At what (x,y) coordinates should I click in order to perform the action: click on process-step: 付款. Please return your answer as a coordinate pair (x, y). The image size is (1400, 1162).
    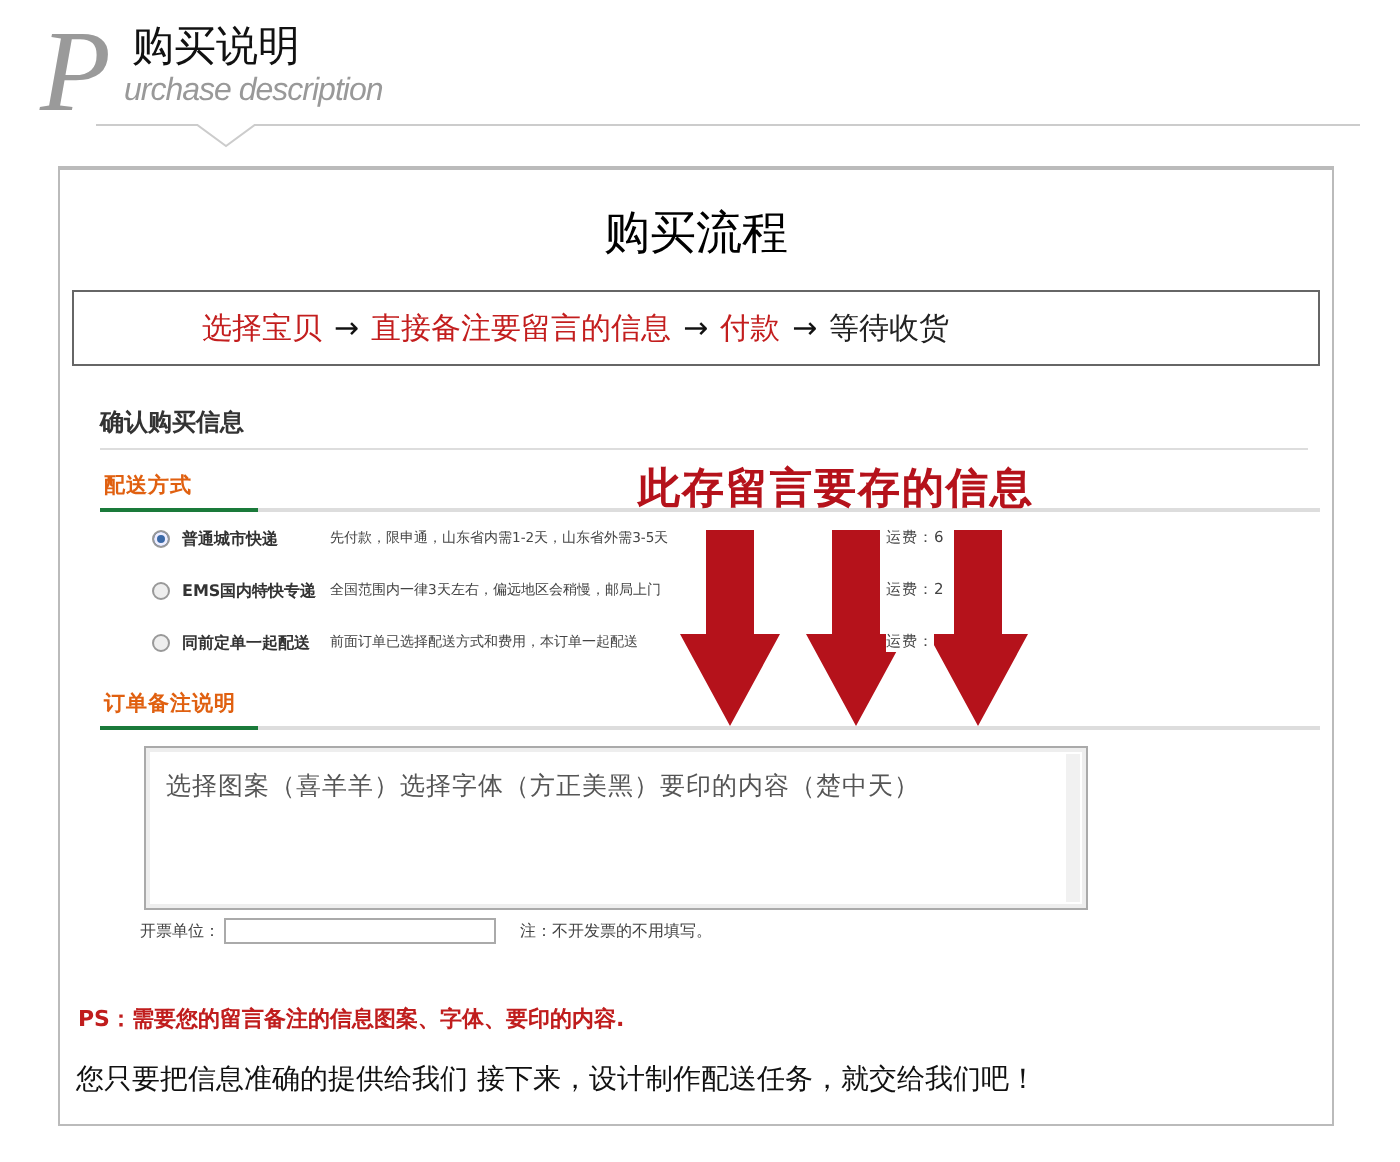
    Looking at the image, I should click on (750, 328).